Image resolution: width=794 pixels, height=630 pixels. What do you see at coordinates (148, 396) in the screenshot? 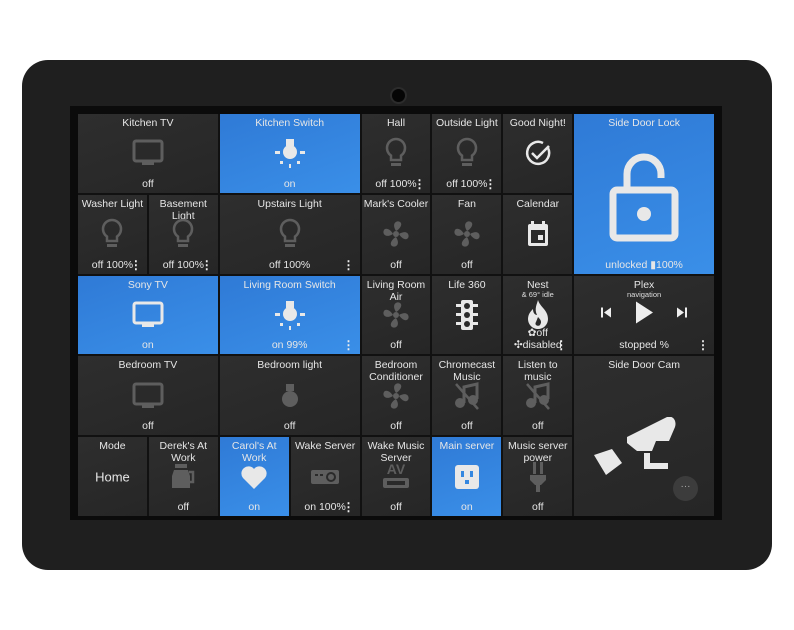
I see `tile-bedroom-tv: Bedroom TV off` at bounding box center [148, 396].